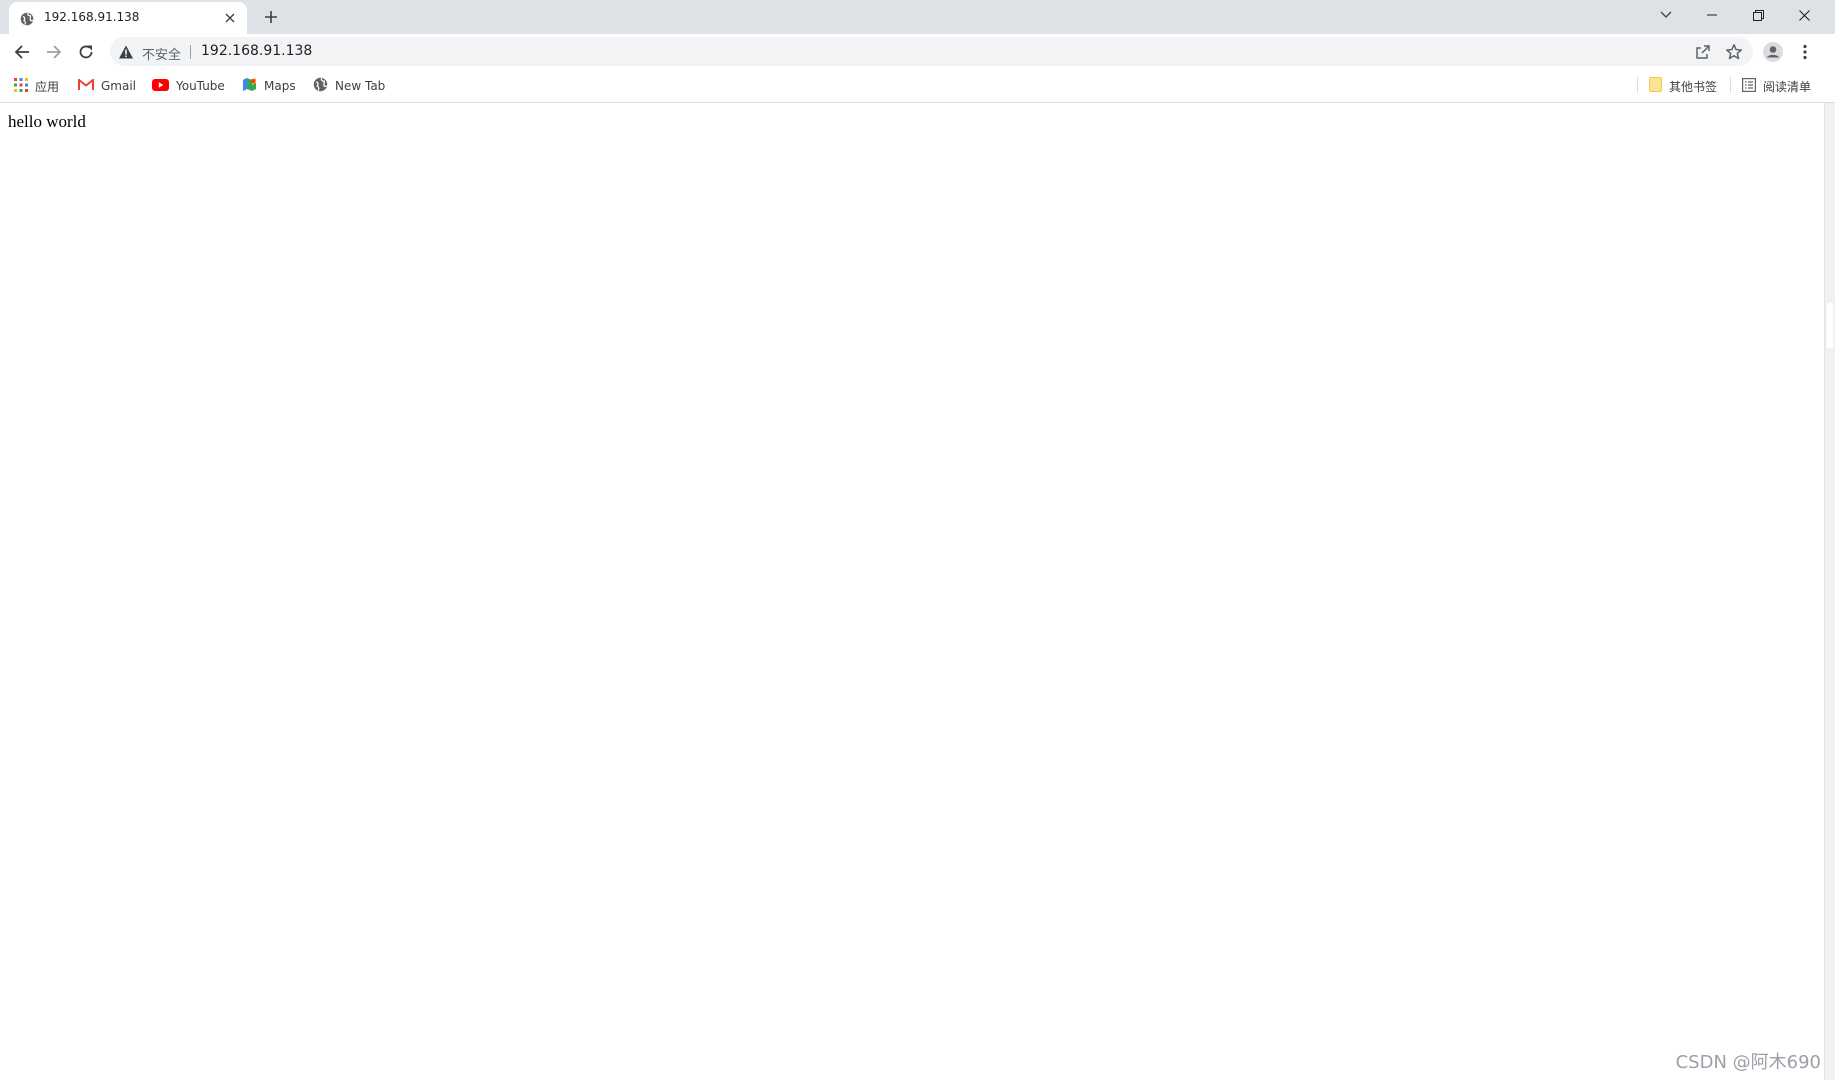 The image size is (1835, 1080). I want to click on bookmark-label: YouTube, so click(200, 86).